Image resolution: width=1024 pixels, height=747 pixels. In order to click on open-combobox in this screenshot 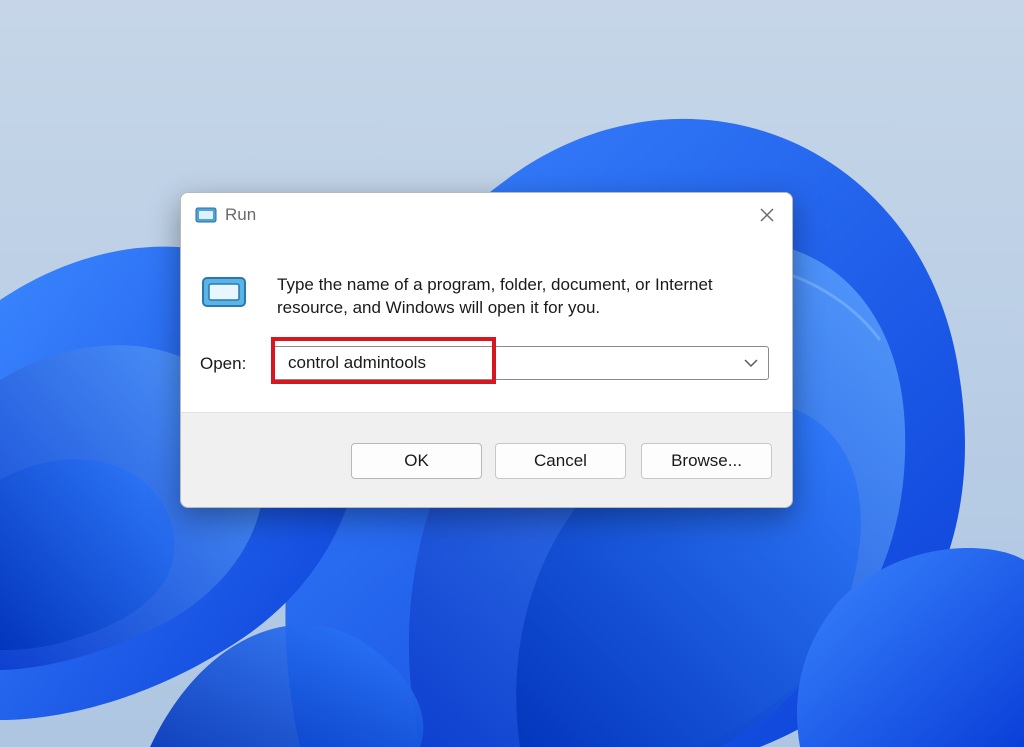, I will do `click(520, 363)`.